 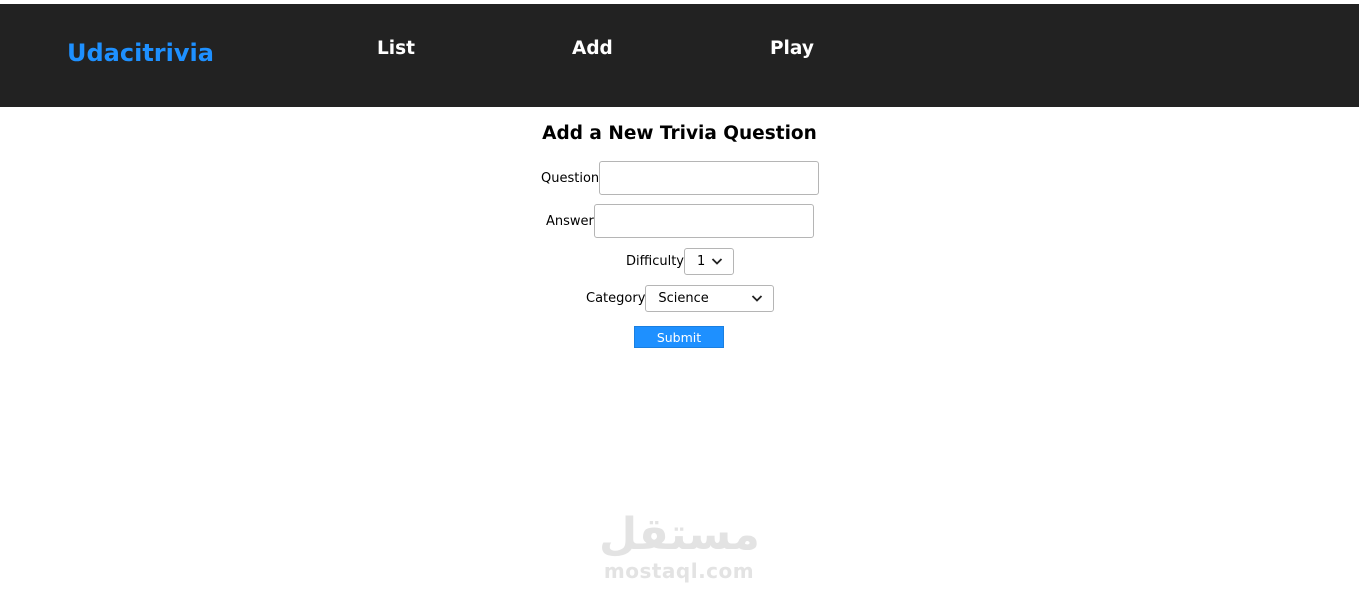 I want to click on nav-link-list: List, so click(x=396, y=49).